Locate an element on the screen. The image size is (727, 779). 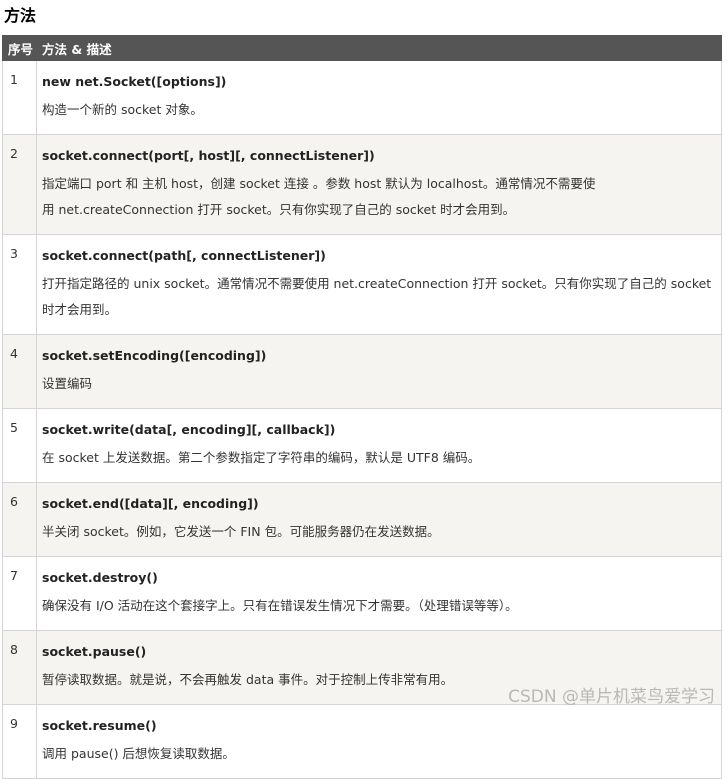
method-description: 半关闭 socket。例如，它发送一个 FIN 包。可能服务器仍在发送数据。 is located at coordinates (241, 531).